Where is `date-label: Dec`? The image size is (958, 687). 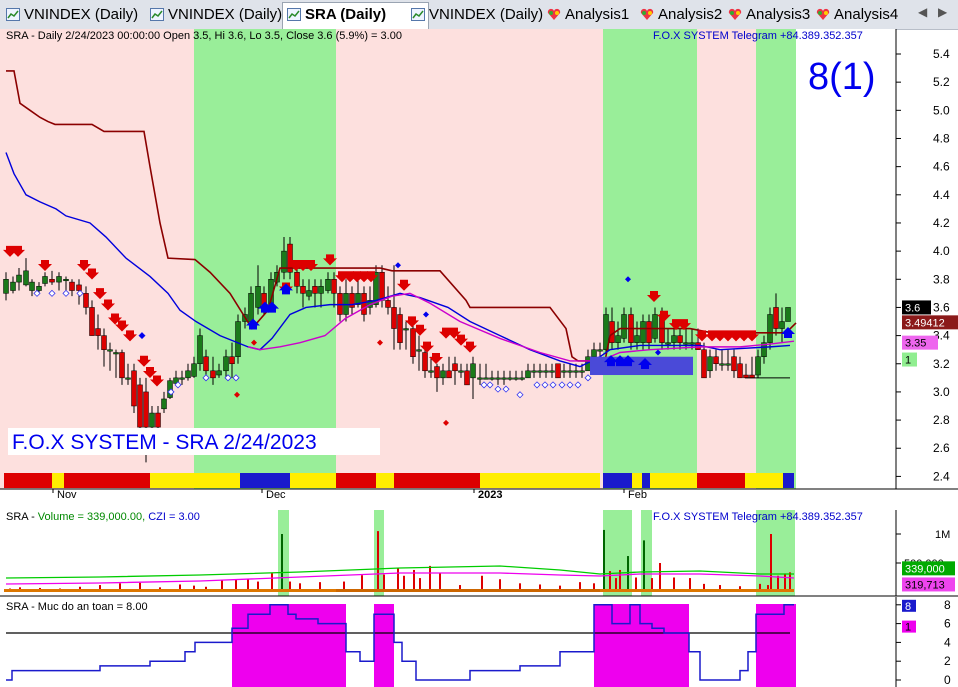
date-label: Dec is located at coordinates (276, 495).